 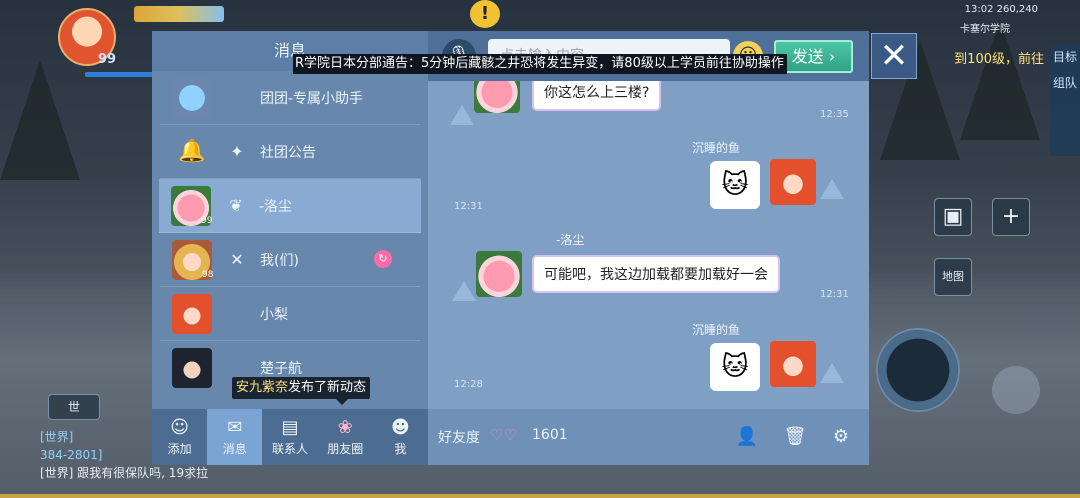 I want to click on world-chat: [世界] 384-2801] [世界] 跟我有很保队吗, 19求拉, so click(x=124, y=455).